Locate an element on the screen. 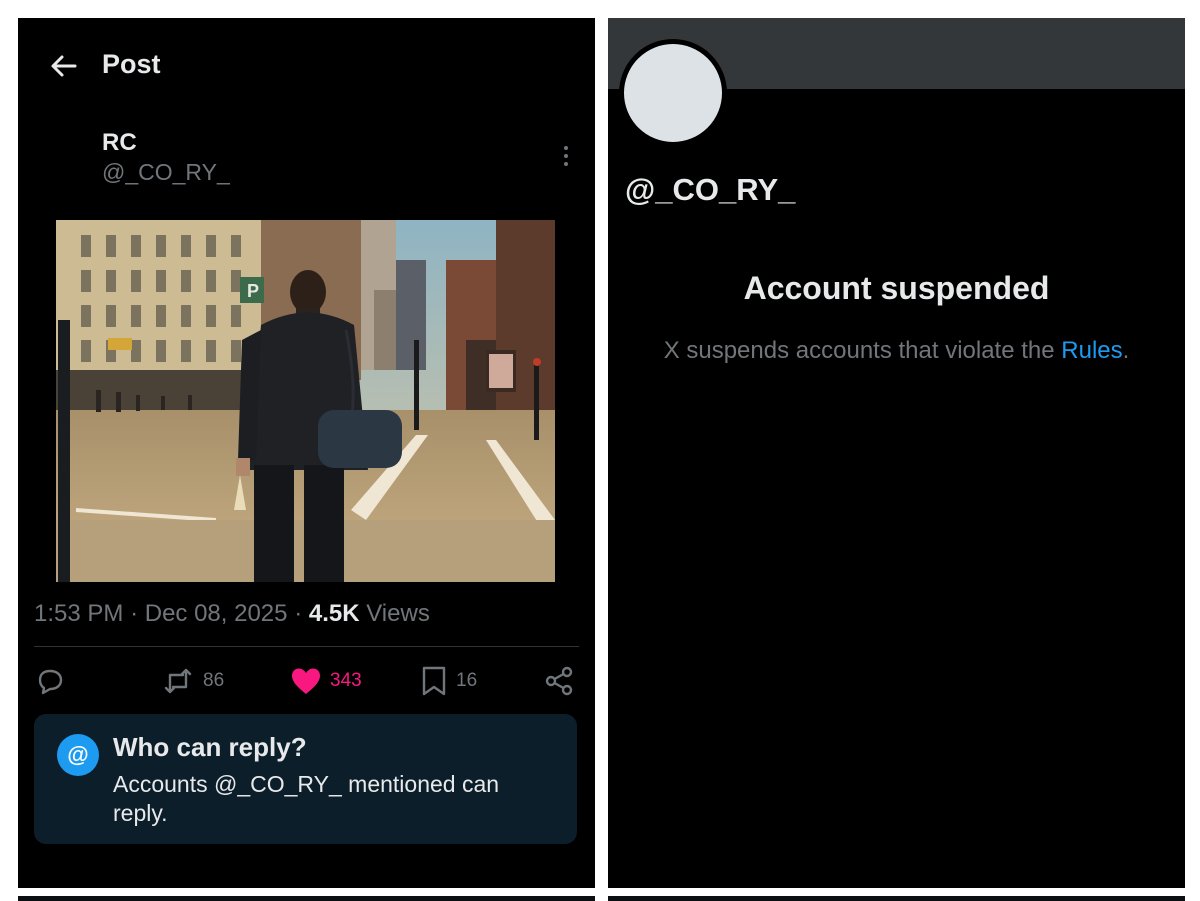 This screenshot has height=901, width=1200. profile-handle: @_CO_RY_ is located at coordinates (710, 189).